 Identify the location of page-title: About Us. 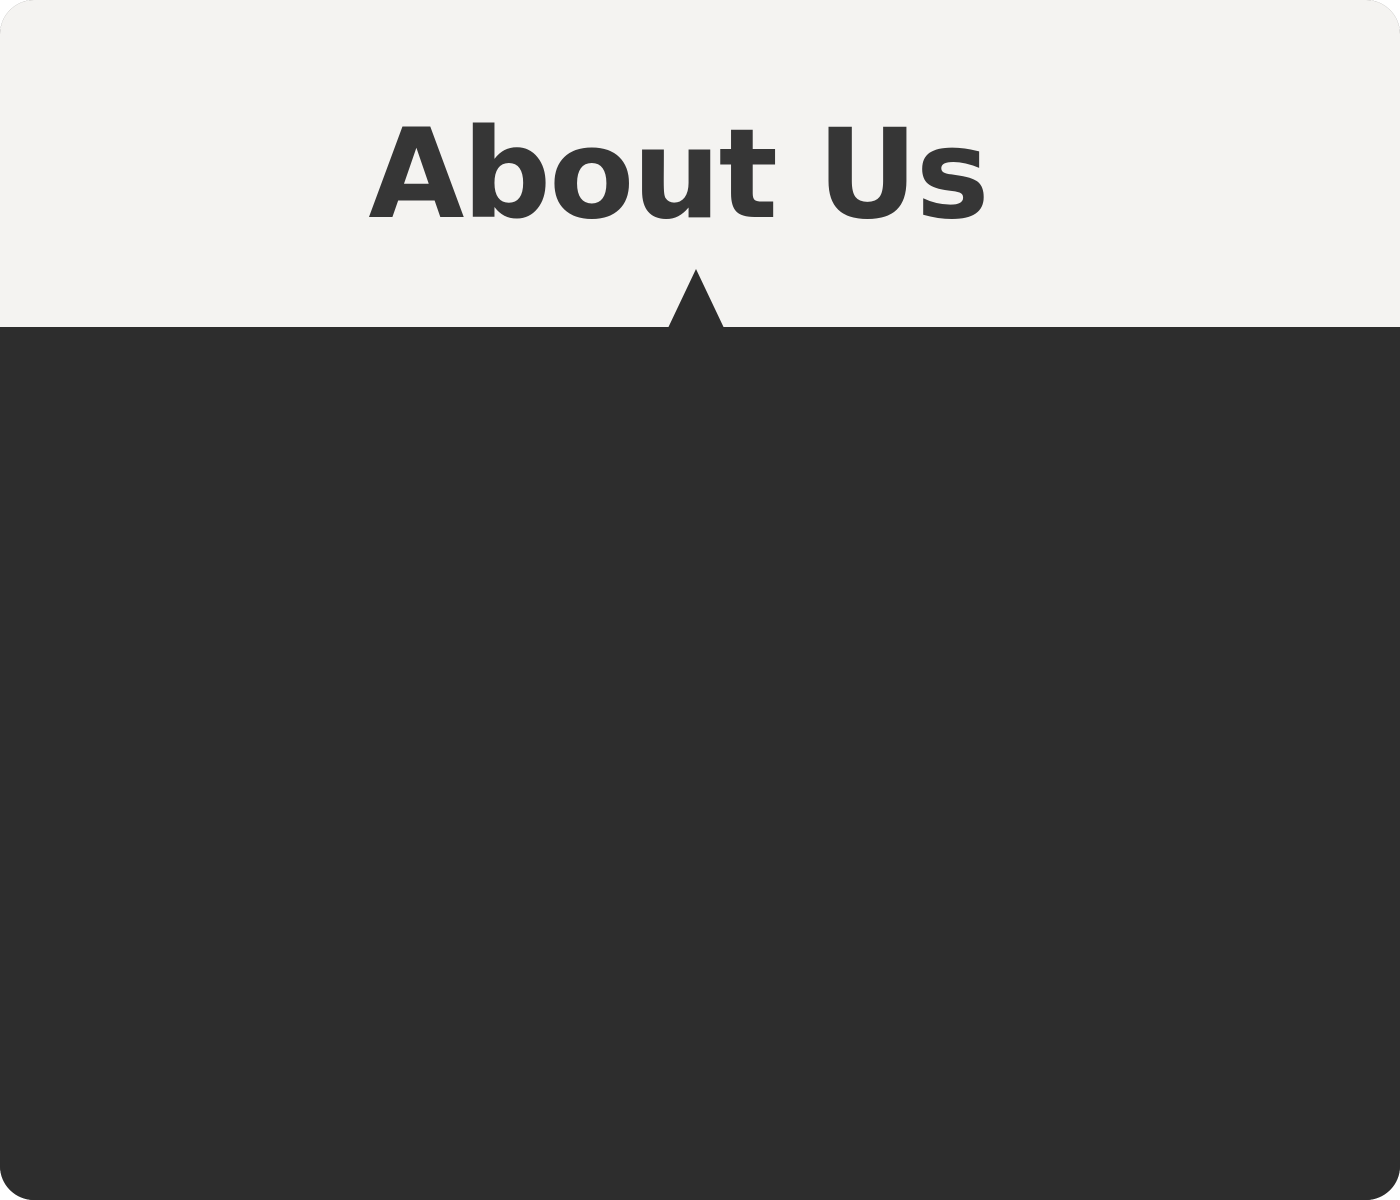
(678, 175).